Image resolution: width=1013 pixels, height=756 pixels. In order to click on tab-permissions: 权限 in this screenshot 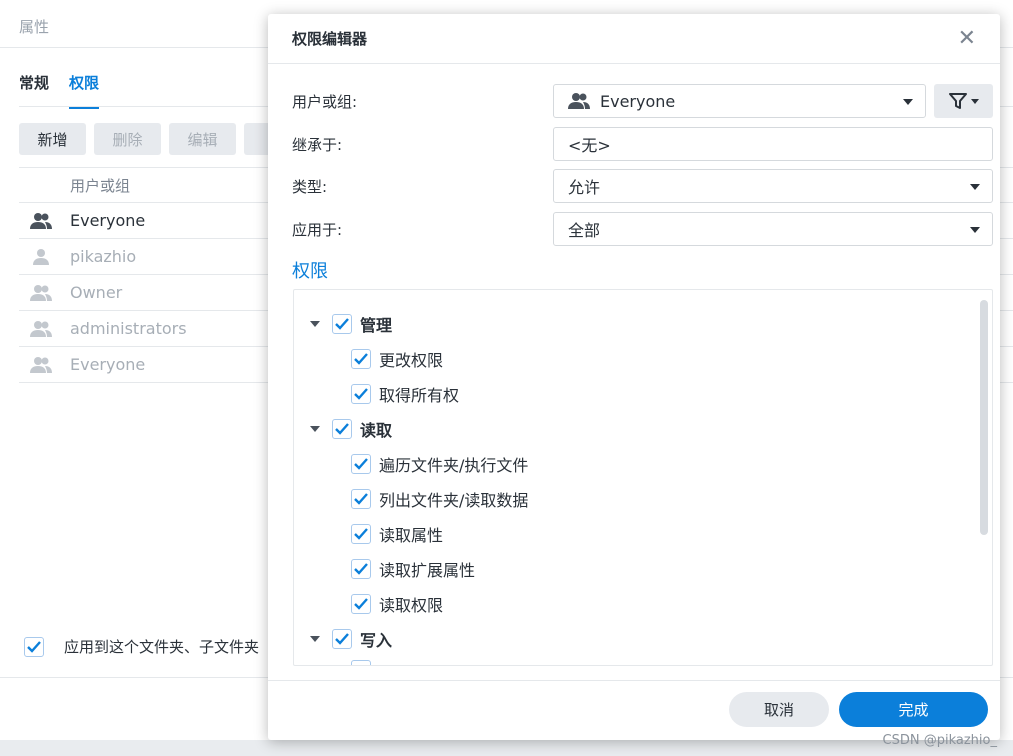, I will do `click(84, 90)`.